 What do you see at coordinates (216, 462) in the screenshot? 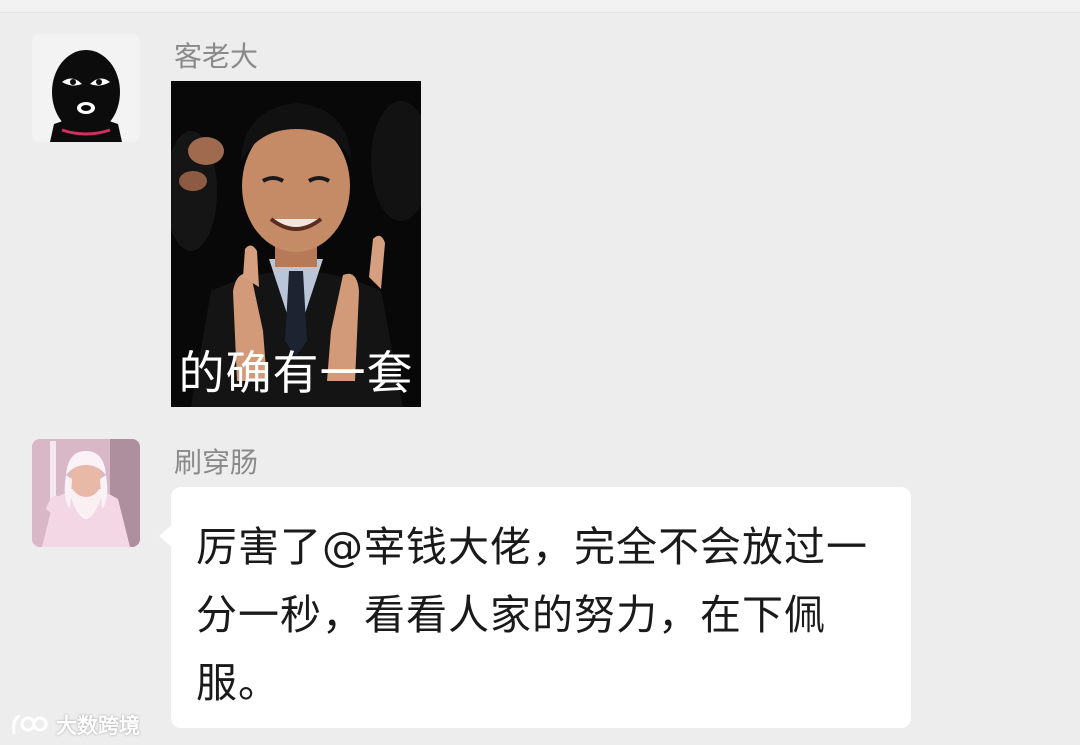
I see `sender-name: 刷穿肠` at bounding box center [216, 462].